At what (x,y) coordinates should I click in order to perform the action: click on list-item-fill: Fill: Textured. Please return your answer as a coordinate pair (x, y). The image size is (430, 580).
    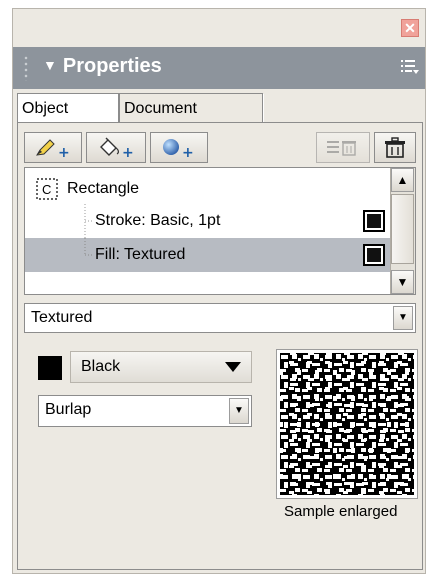
    Looking at the image, I should click on (209, 255).